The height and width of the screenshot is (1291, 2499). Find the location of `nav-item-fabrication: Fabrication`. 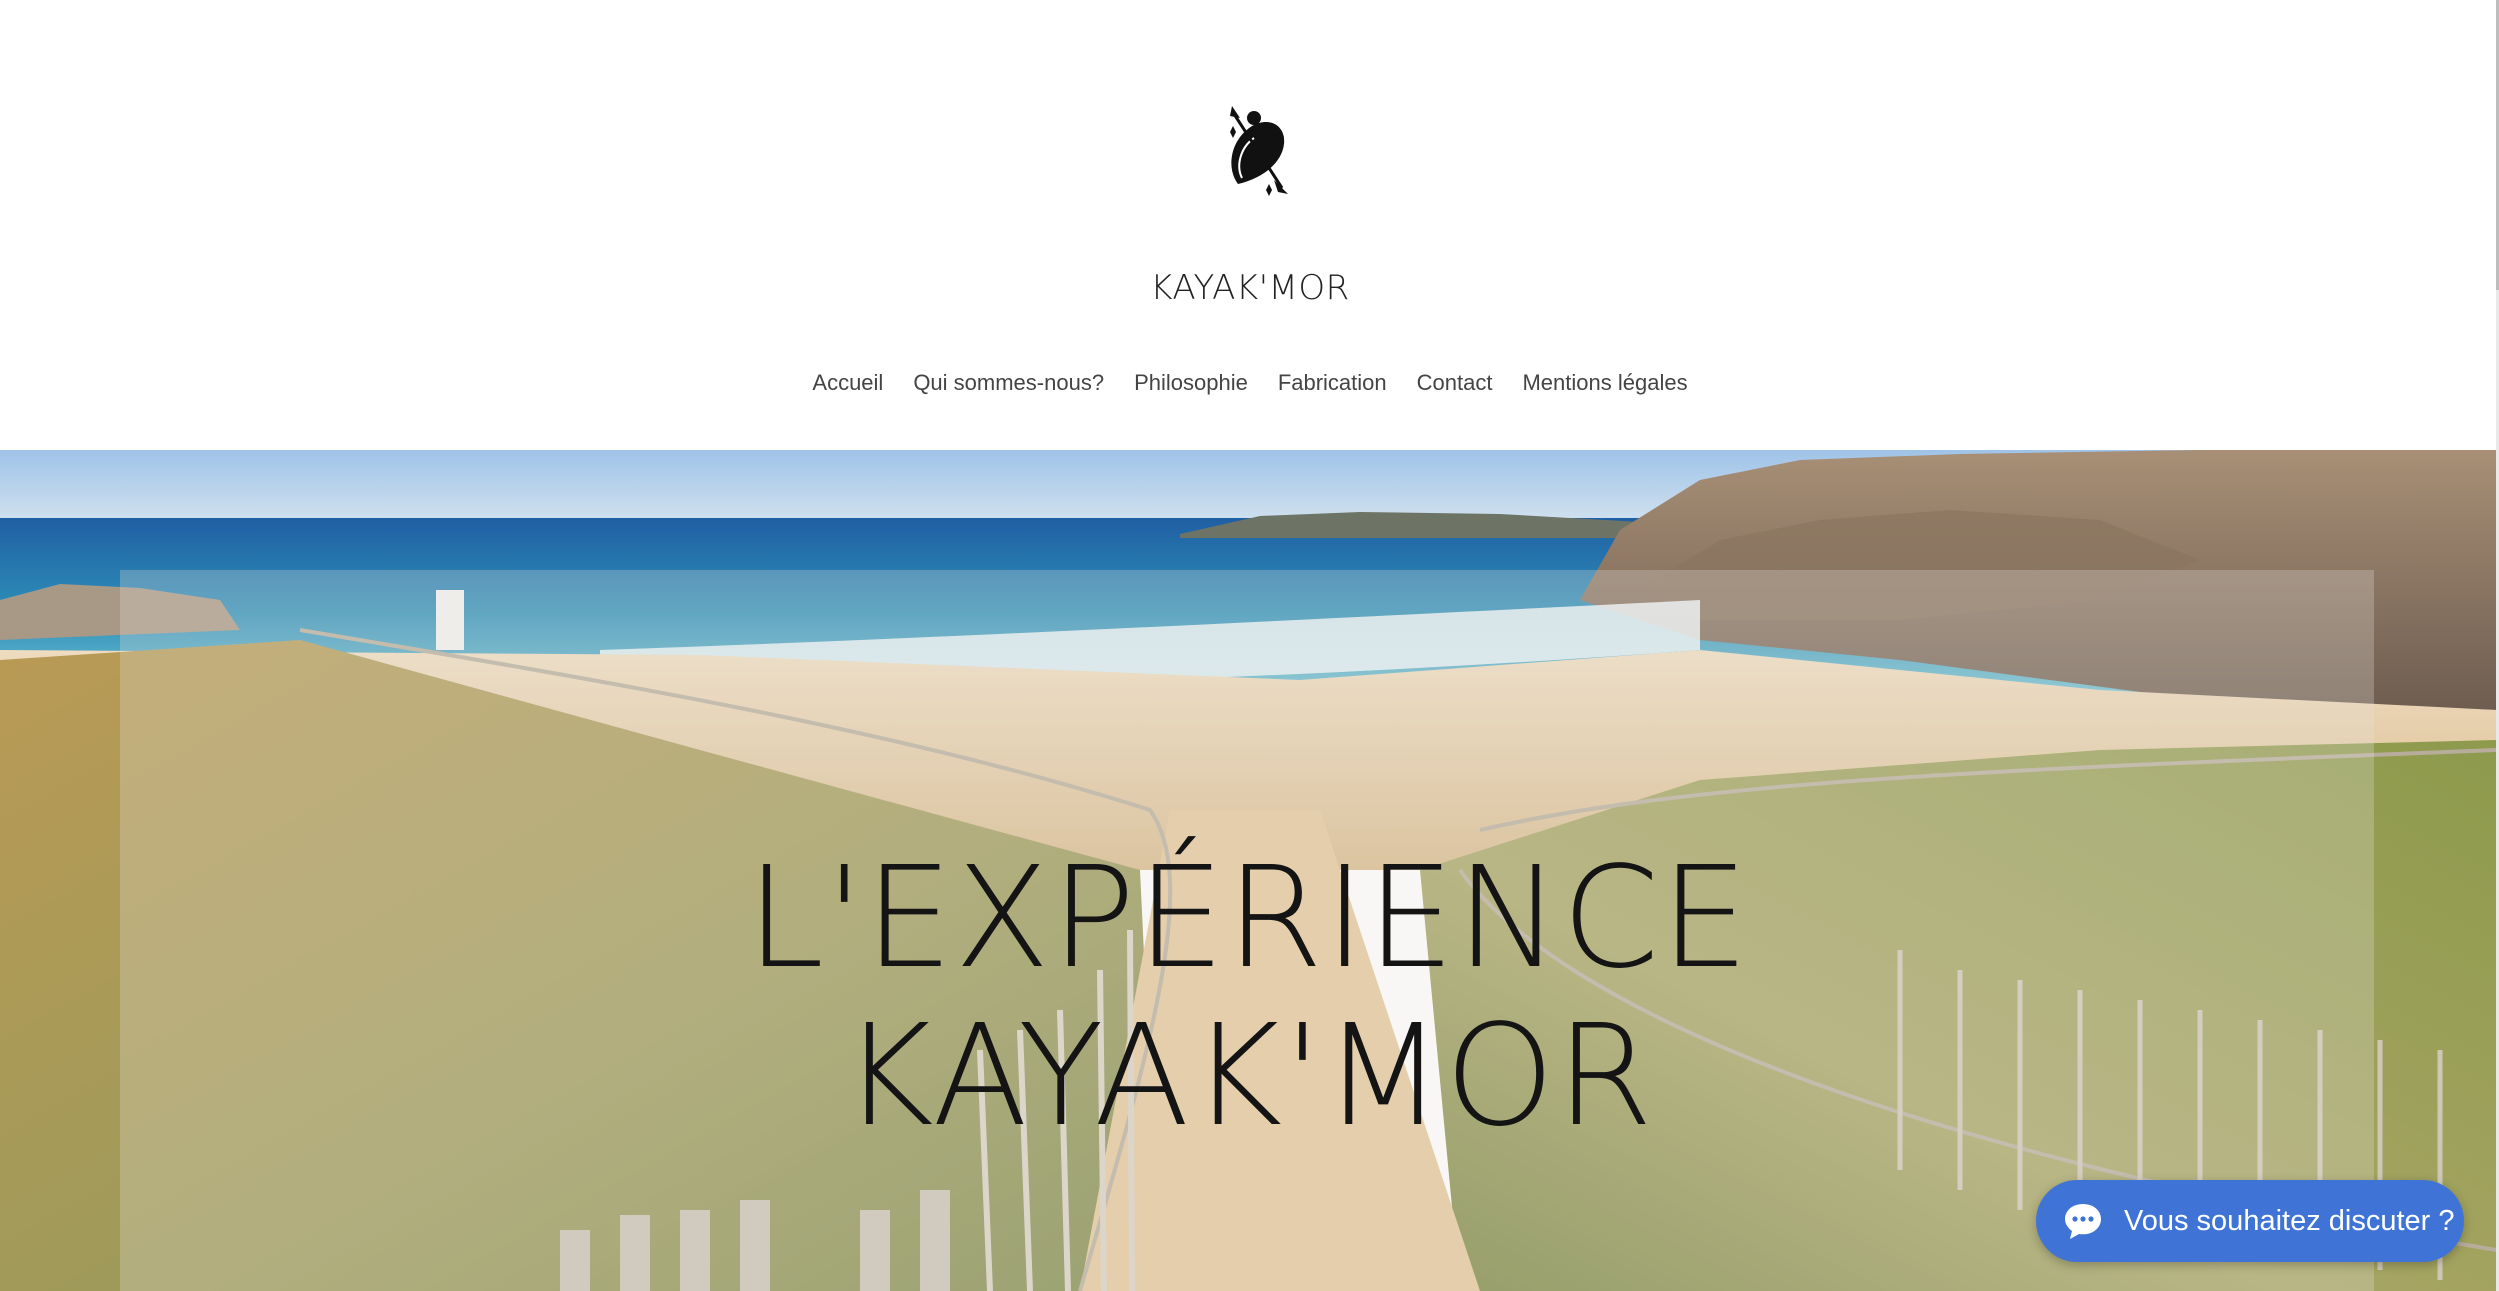

nav-item-fabrication: Fabrication is located at coordinates (1332, 383).